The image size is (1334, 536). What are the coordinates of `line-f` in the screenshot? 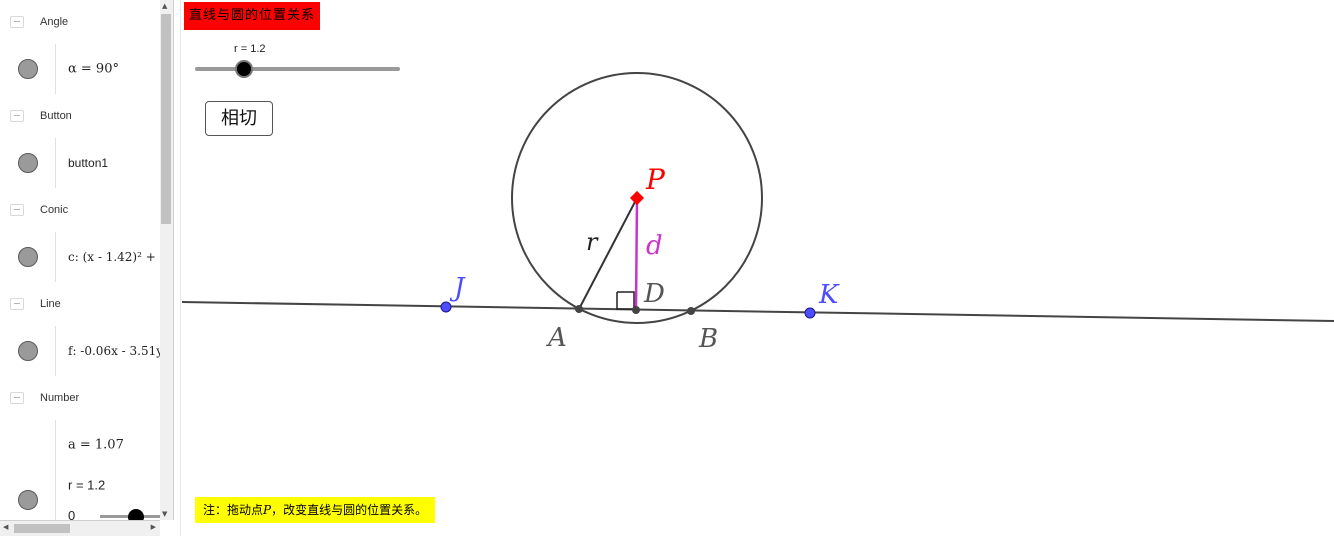 It's located at (758, 311).